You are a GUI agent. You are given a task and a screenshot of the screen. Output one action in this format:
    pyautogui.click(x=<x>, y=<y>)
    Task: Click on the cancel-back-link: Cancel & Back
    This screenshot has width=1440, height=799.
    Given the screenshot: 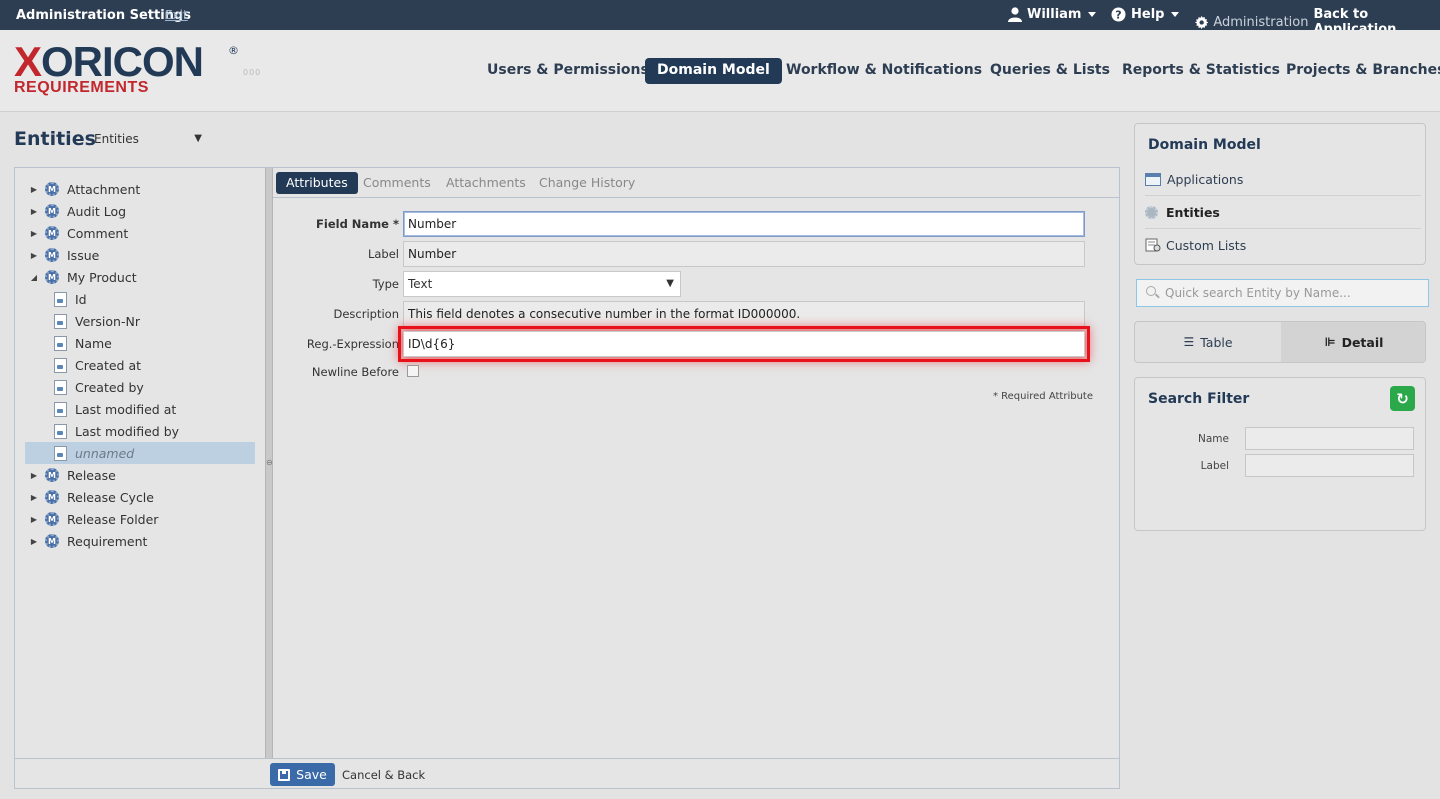 What is the action you would take?
    pyautogui.click(x=383, y=775)
    